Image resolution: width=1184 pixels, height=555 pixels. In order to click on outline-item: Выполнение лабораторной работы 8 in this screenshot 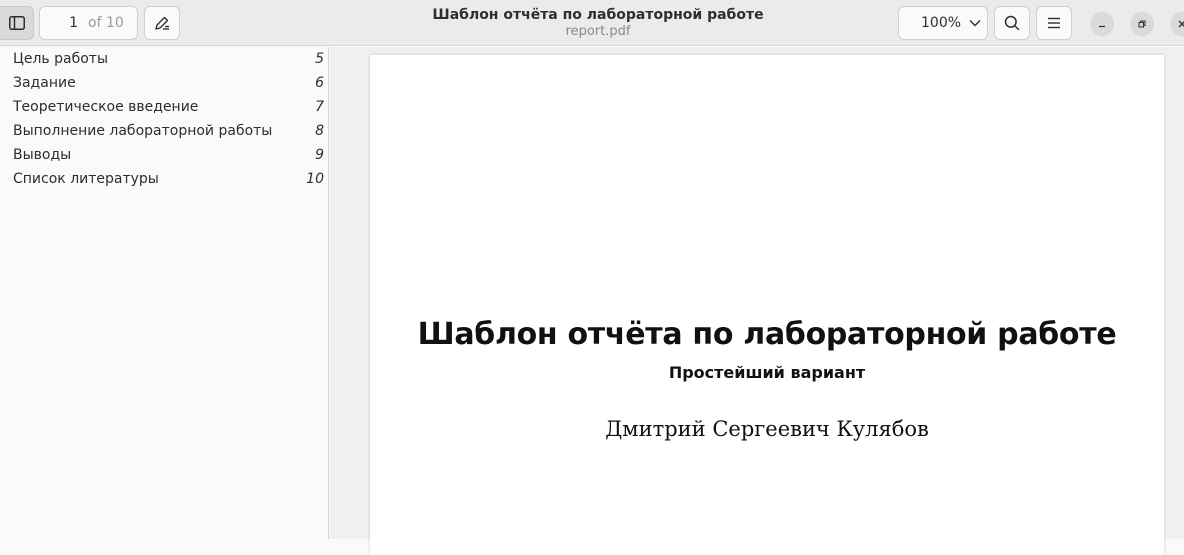, I will do `click(168, 131)`.